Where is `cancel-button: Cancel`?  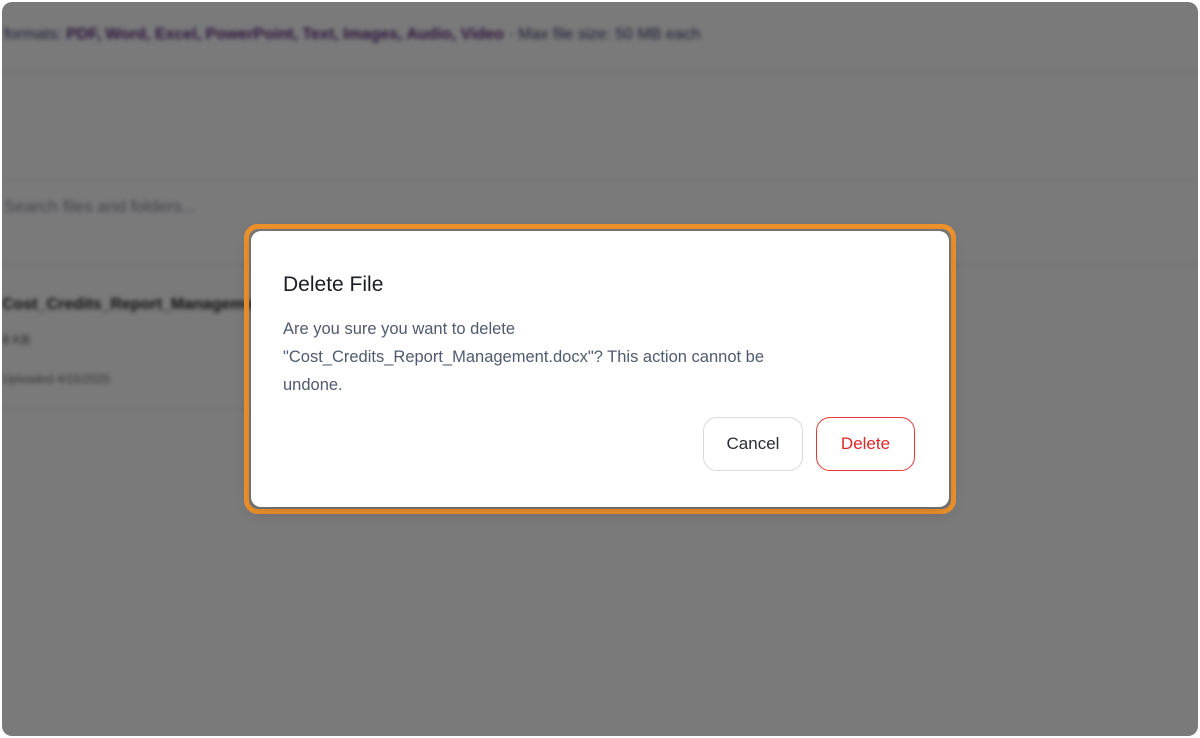
cancel-button: Cancel is located at coordinates (753, 444).